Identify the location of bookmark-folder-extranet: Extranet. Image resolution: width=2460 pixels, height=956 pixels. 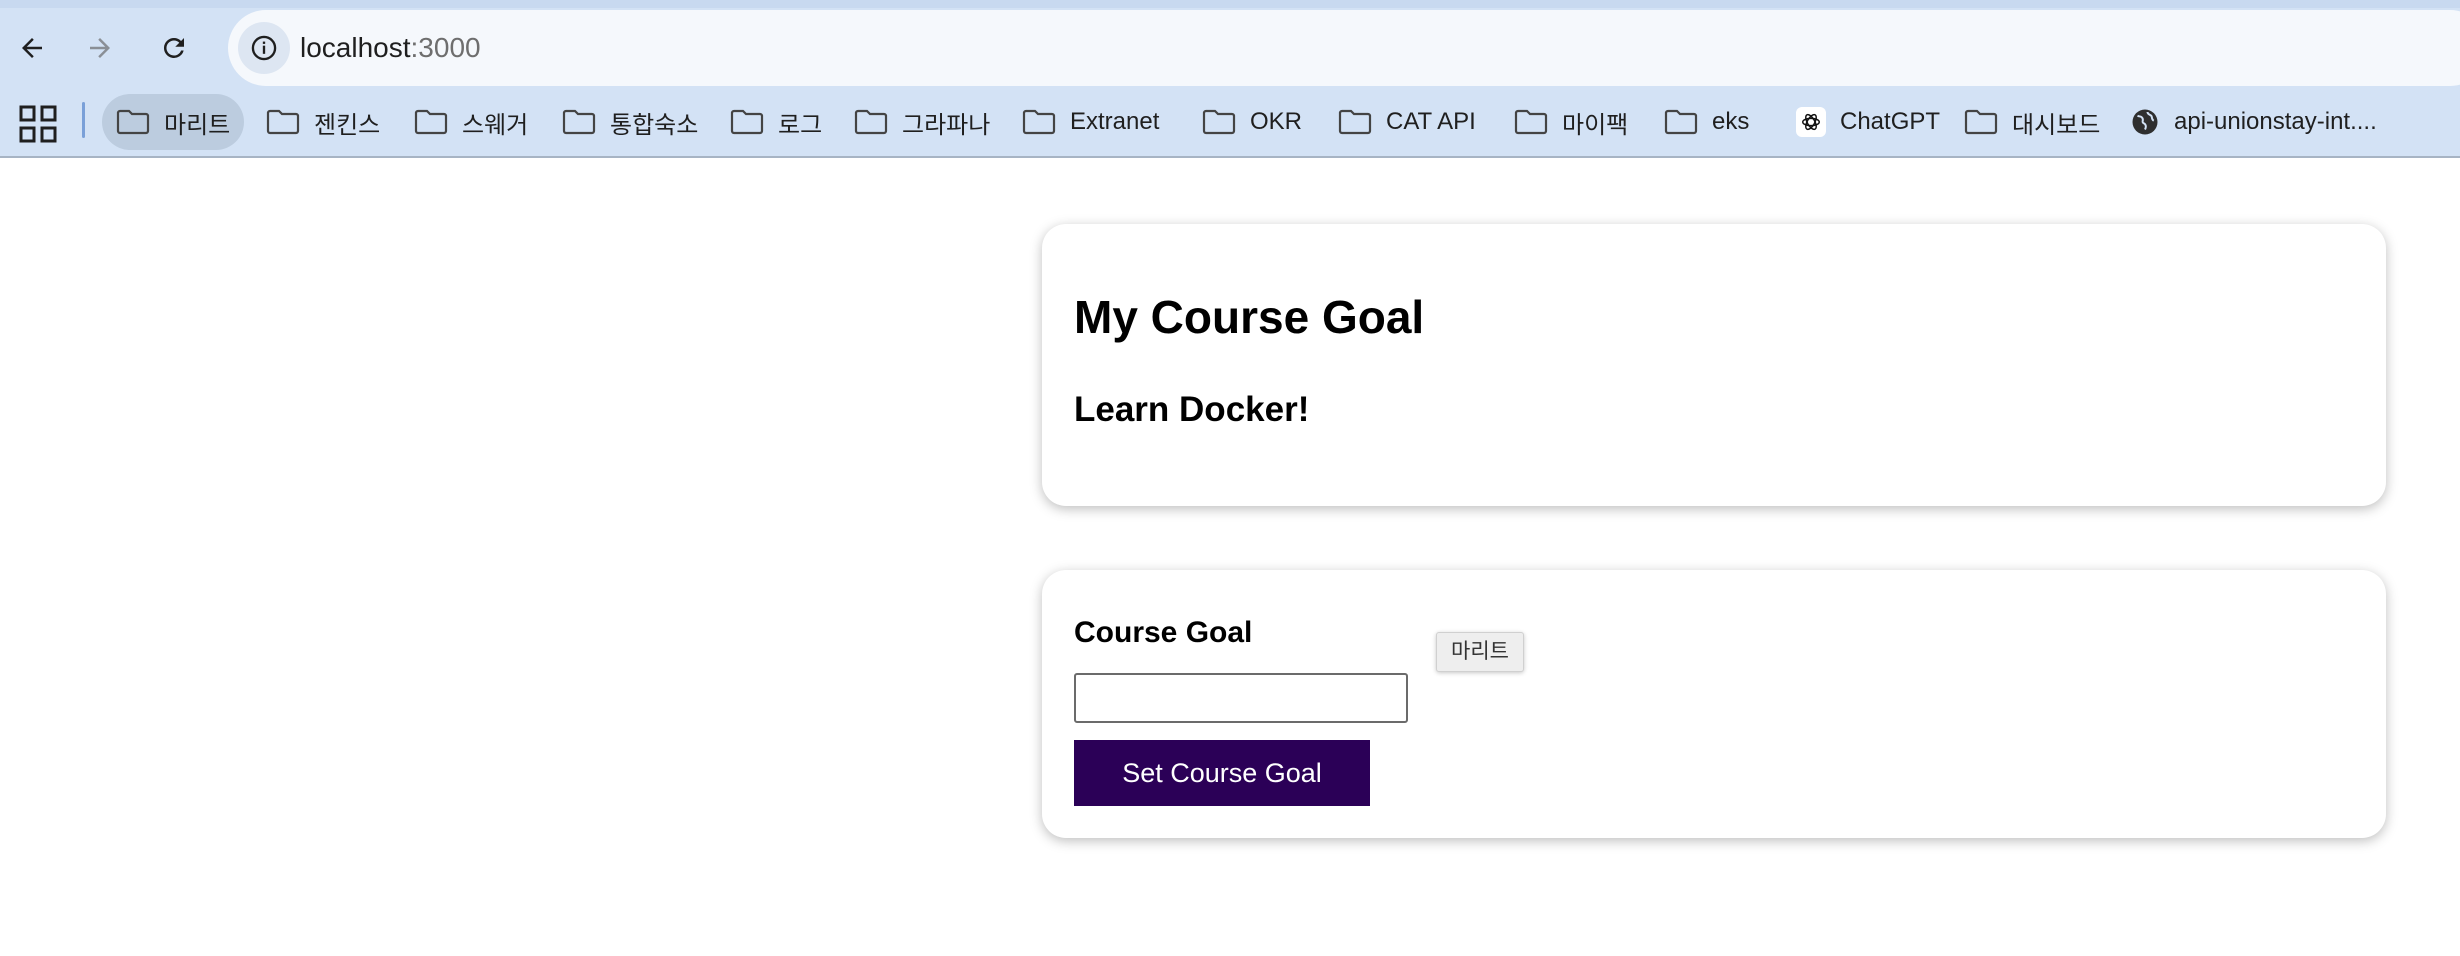
(1090, 122).